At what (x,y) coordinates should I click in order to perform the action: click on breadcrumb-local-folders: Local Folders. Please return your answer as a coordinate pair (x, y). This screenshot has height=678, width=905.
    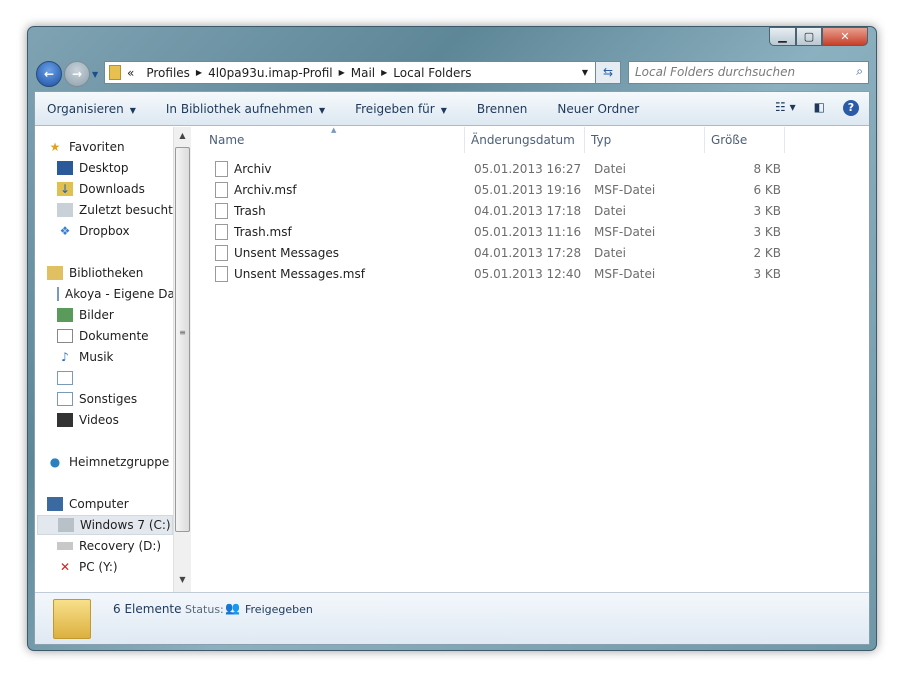
    Looking at the image, I should click on (432, 73).